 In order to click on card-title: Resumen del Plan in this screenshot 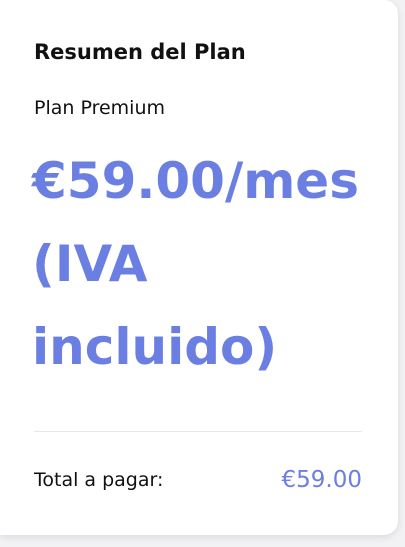, I will do `click(140, 52)`.